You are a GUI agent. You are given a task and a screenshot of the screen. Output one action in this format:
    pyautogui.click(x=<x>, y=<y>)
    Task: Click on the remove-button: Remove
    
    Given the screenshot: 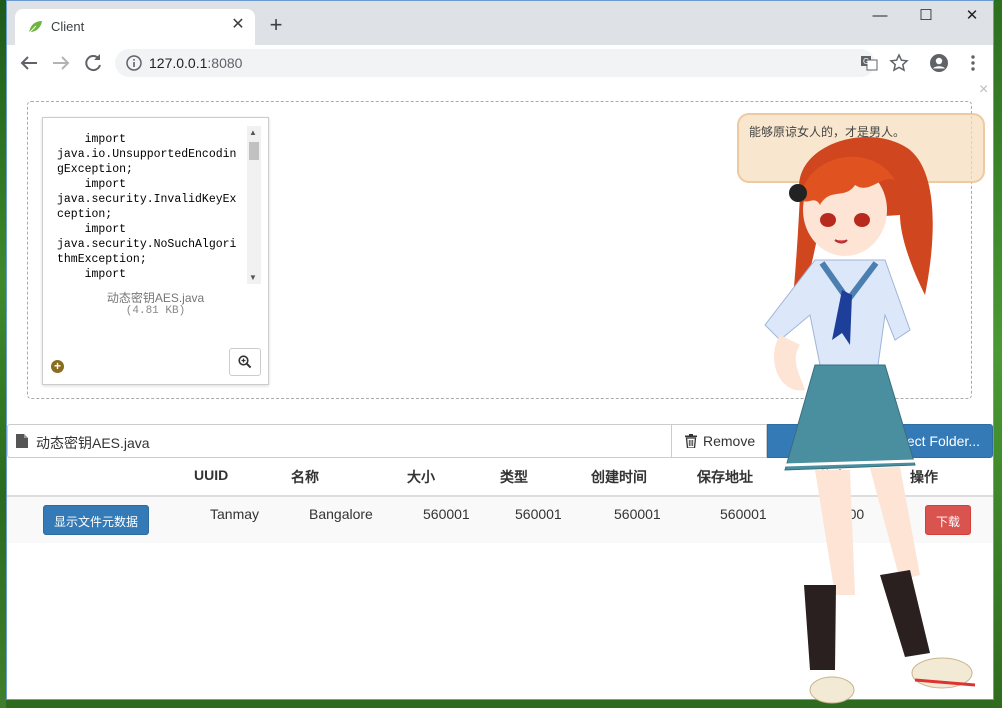 What is the action you would take?
    pyautogui.click(x=719, y=441)
    